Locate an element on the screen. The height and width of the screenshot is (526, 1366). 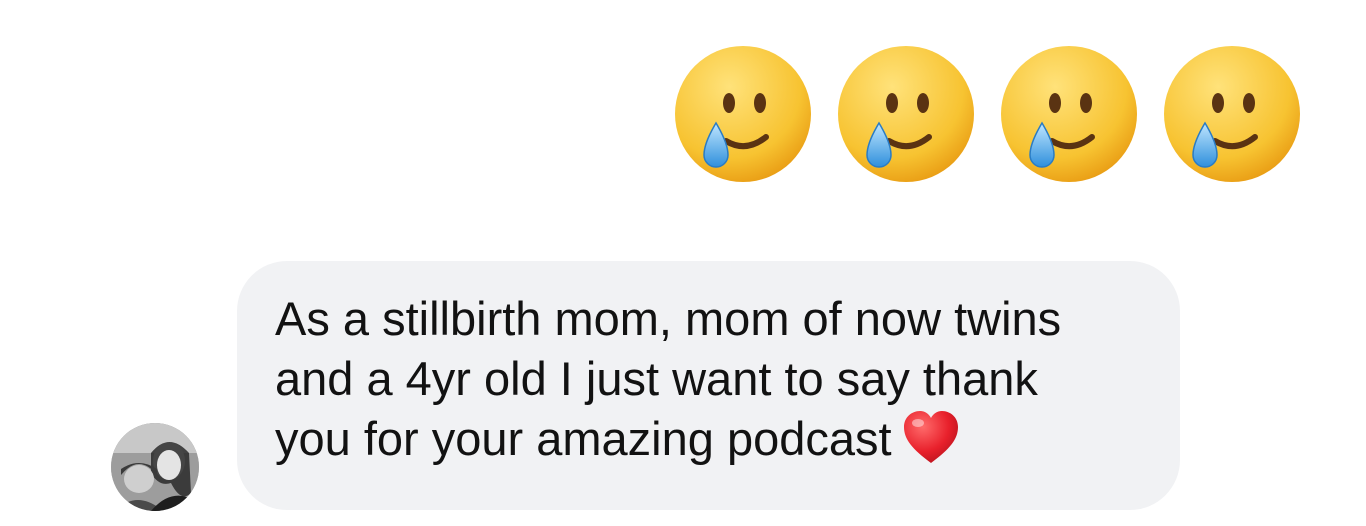
red-heart-icon is located at coordinates (930, 437).